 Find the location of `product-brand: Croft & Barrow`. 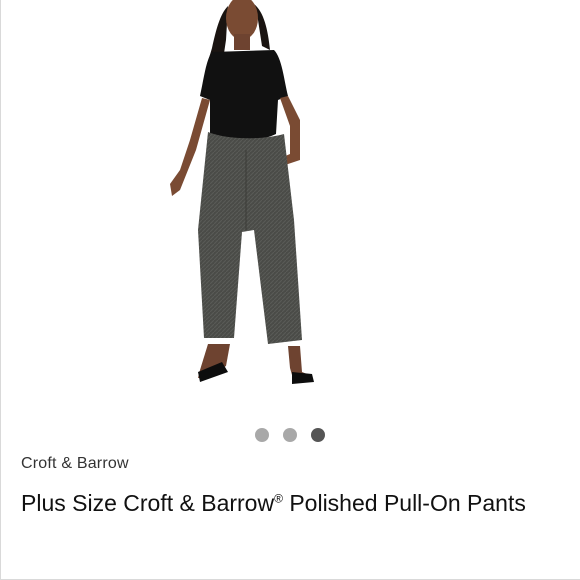

product-brand: Croft & Barrow is located at coordinates (75, 464).